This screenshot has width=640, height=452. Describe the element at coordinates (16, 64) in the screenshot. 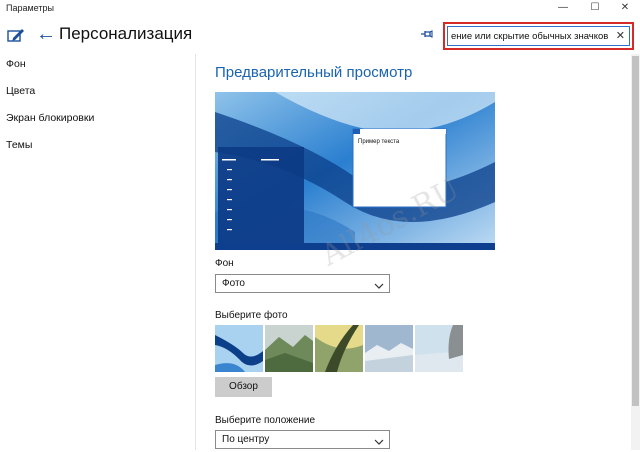

I see `sidebar-item-background: Фон` at that location.